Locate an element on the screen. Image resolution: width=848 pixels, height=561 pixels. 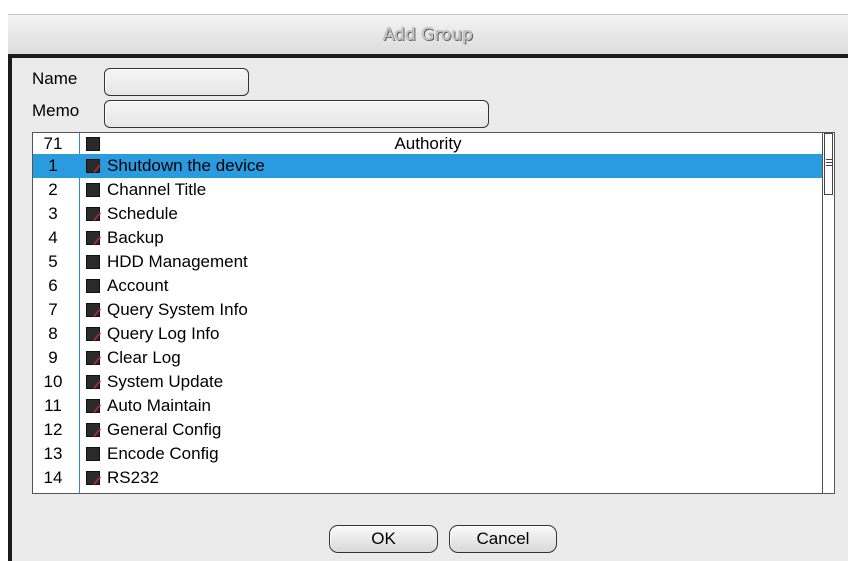
list-scrollbar is located at coordinates (828, 313).